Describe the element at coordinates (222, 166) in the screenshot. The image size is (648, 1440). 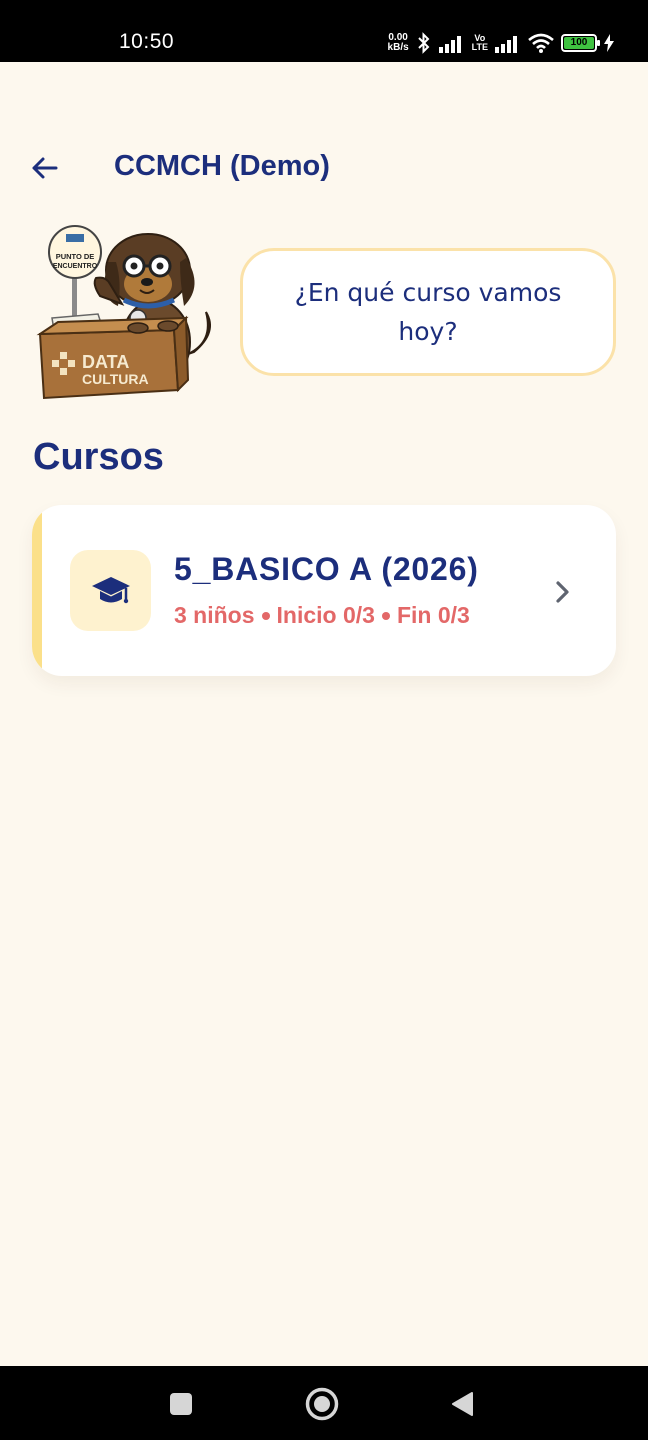
I see `page-title: CCMCH (Demo)` at that location.